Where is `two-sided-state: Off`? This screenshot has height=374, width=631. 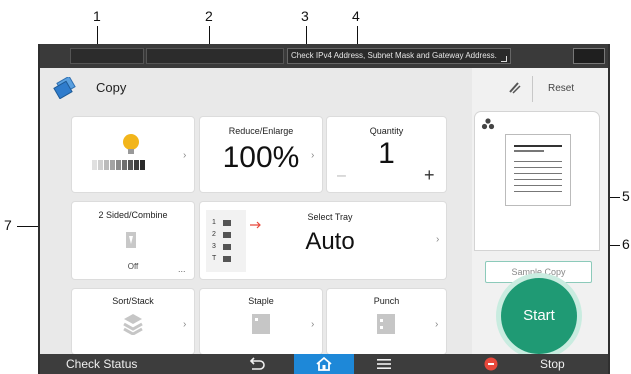 two-sided-state: Off is located at coordinates (133, 266).